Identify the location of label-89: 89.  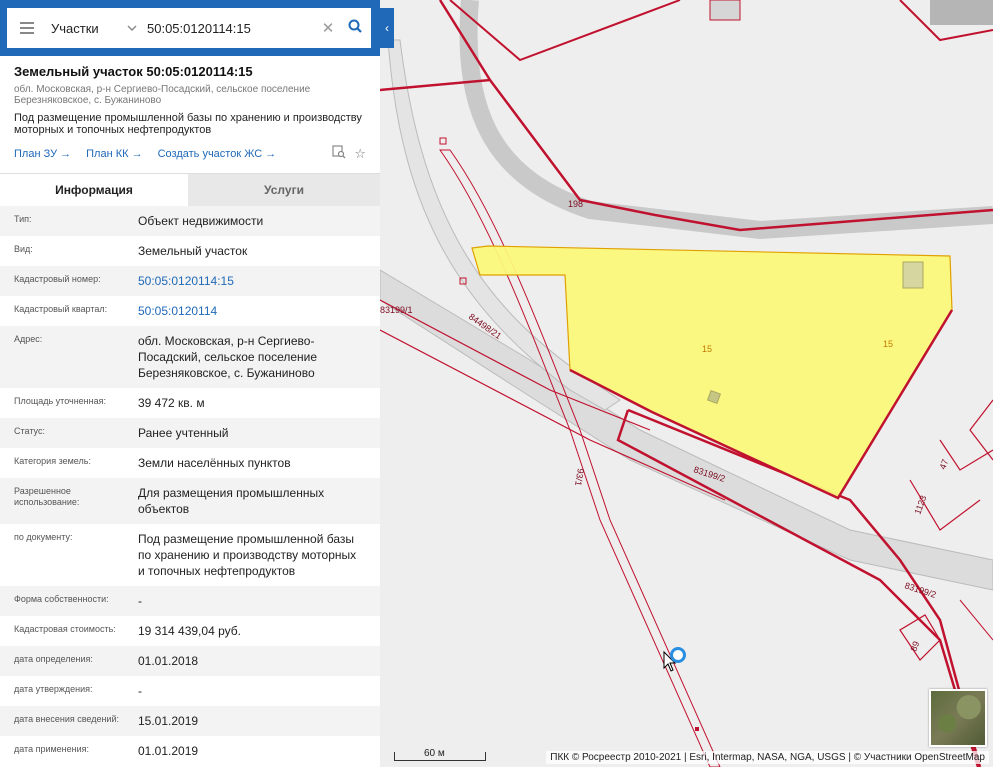
(914, 646).